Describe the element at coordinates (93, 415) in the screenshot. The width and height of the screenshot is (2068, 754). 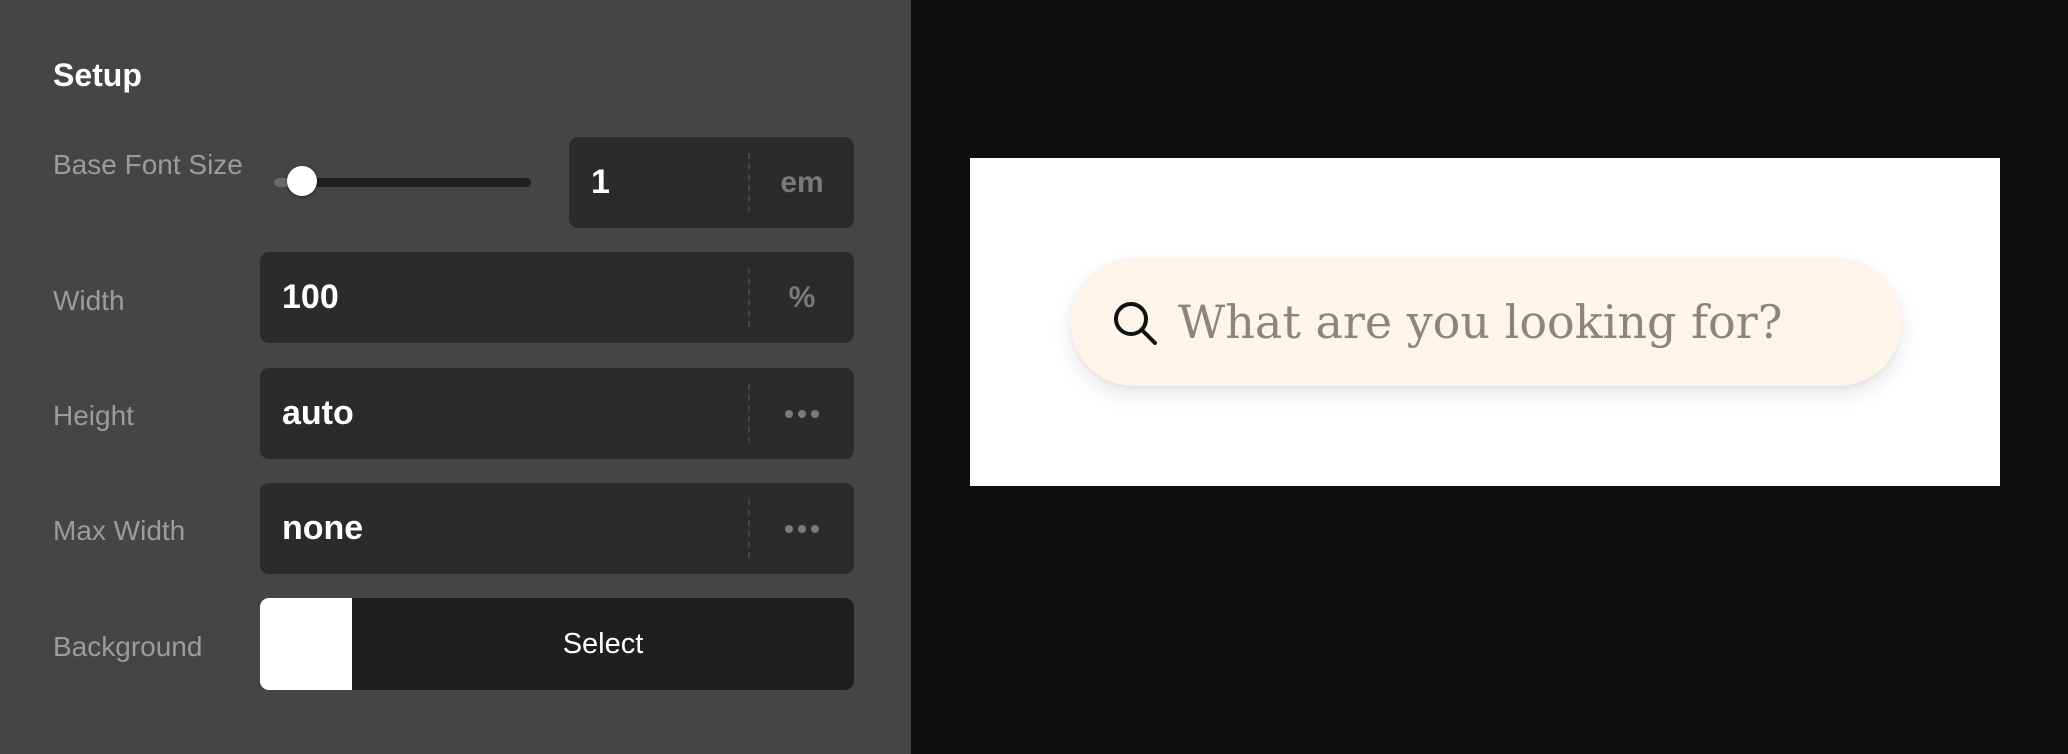
I see `height-label: Height` at that location.